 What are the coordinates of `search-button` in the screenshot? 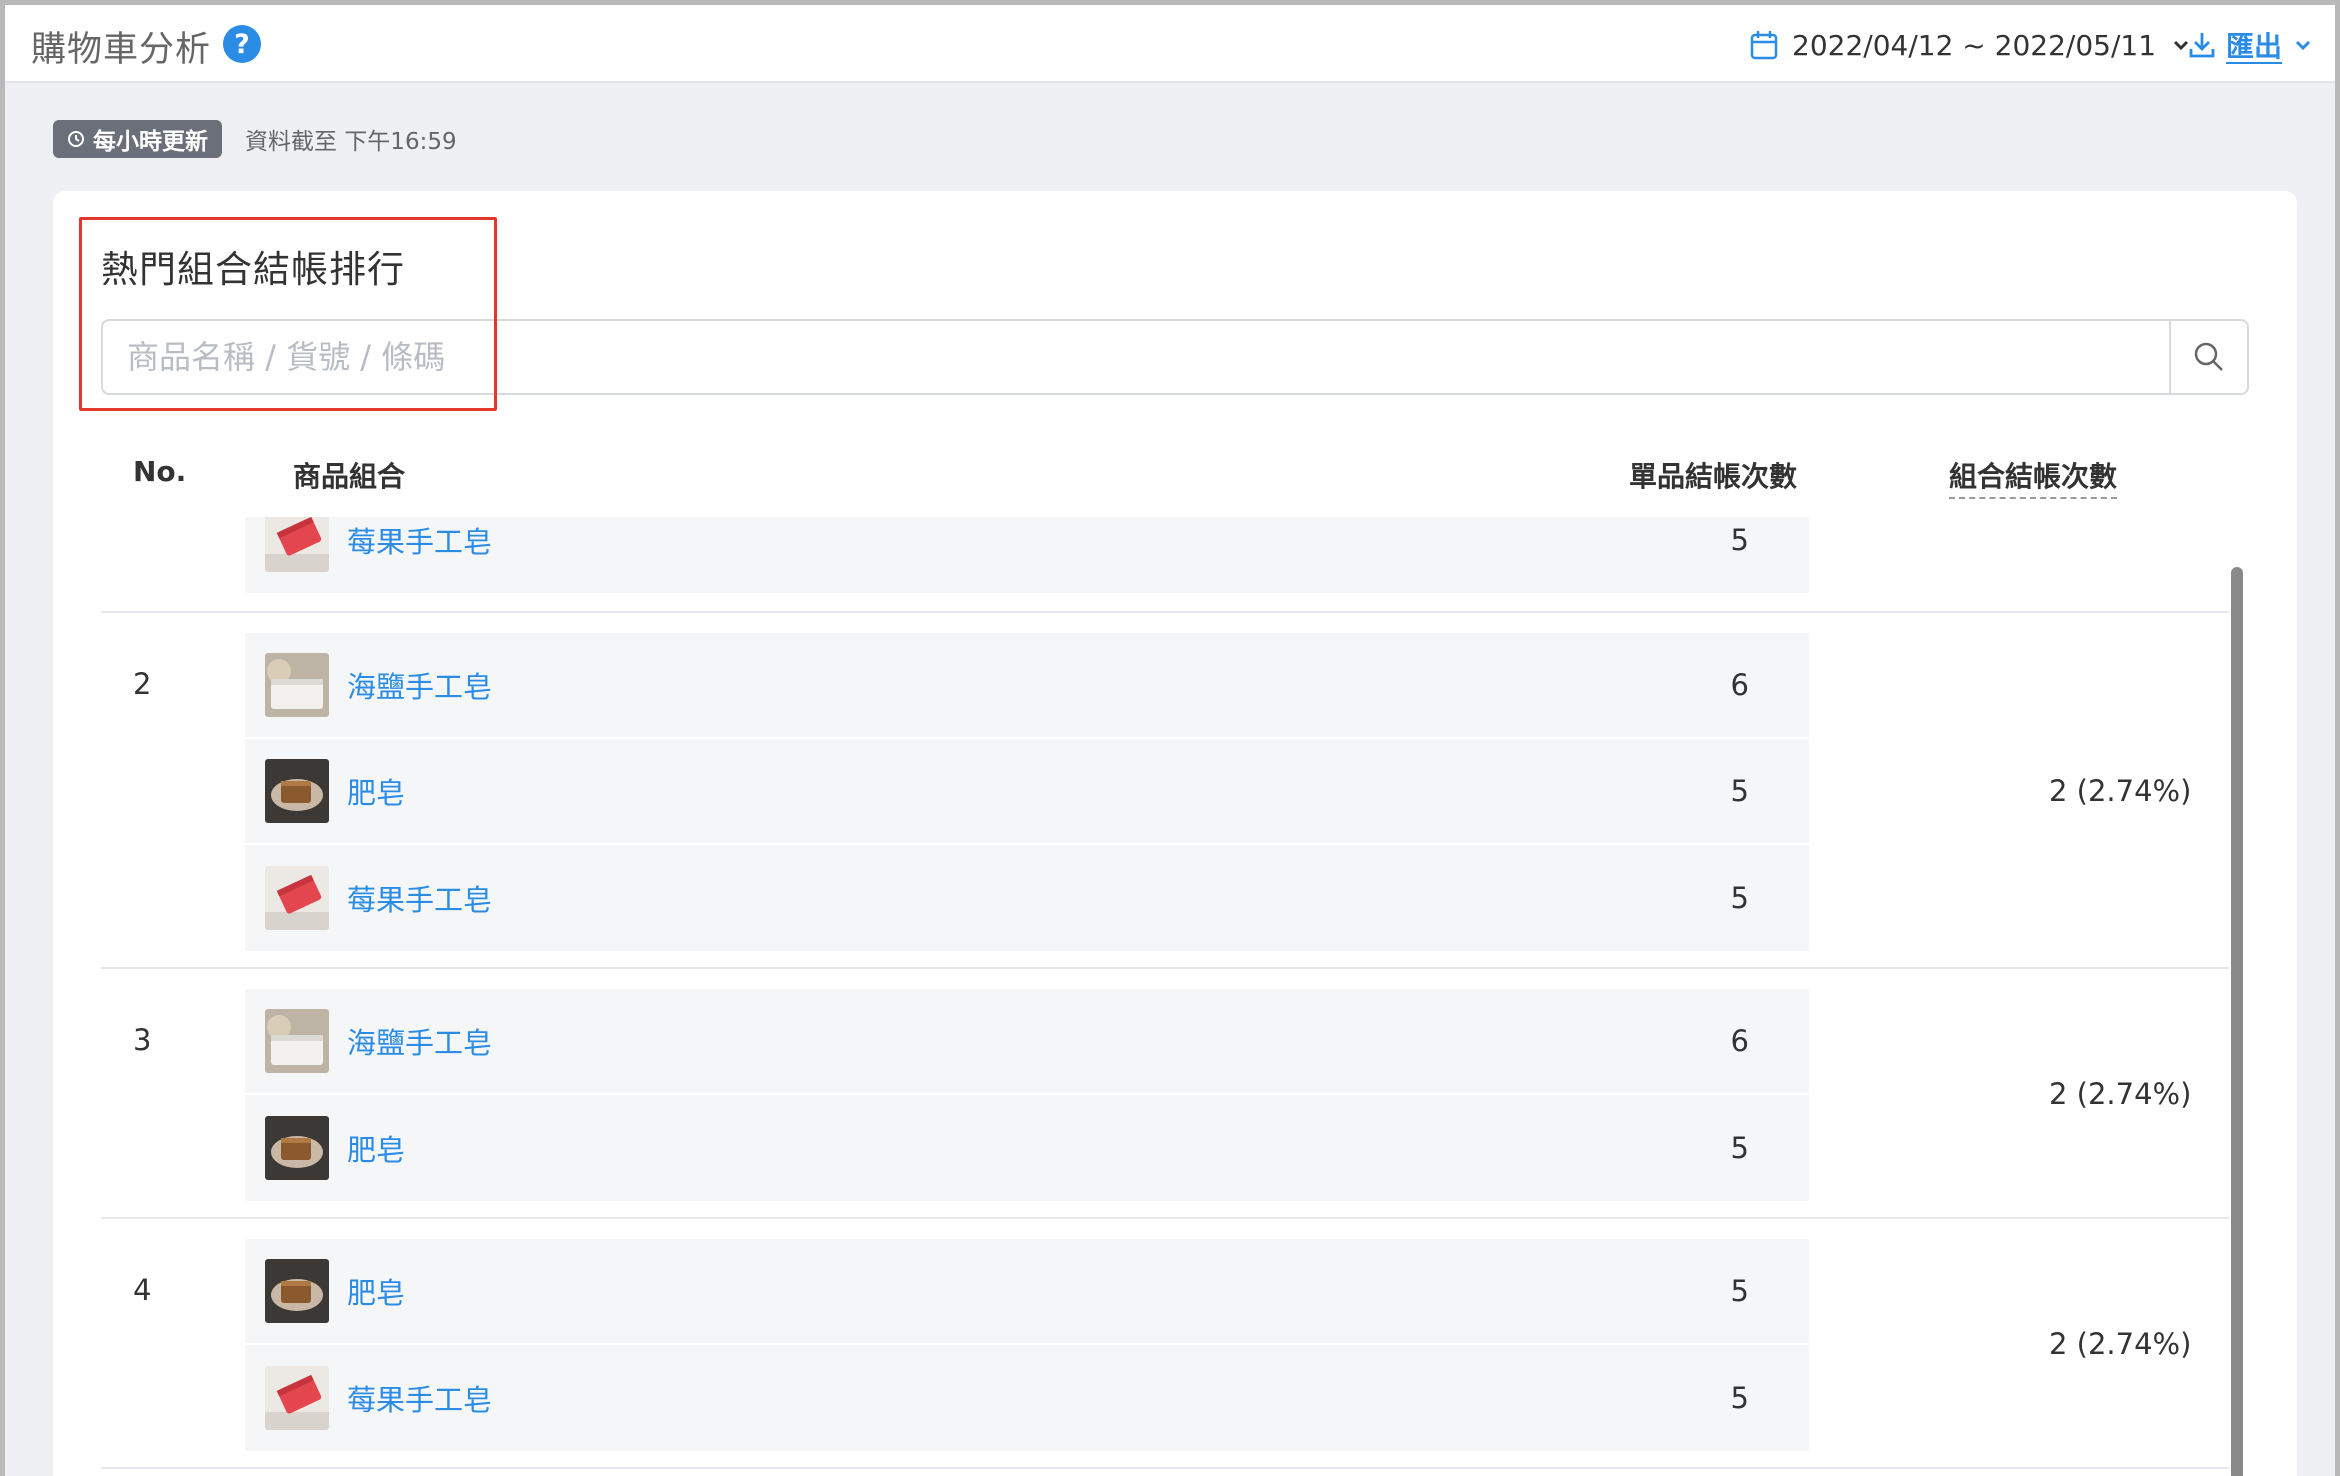 It's located at (2208, 357).